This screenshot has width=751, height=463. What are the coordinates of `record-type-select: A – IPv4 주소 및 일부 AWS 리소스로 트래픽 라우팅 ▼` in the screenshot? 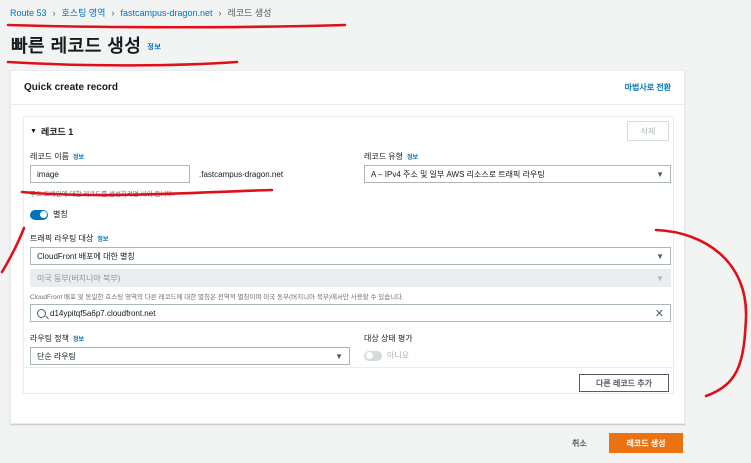 It's located at (517, 174).